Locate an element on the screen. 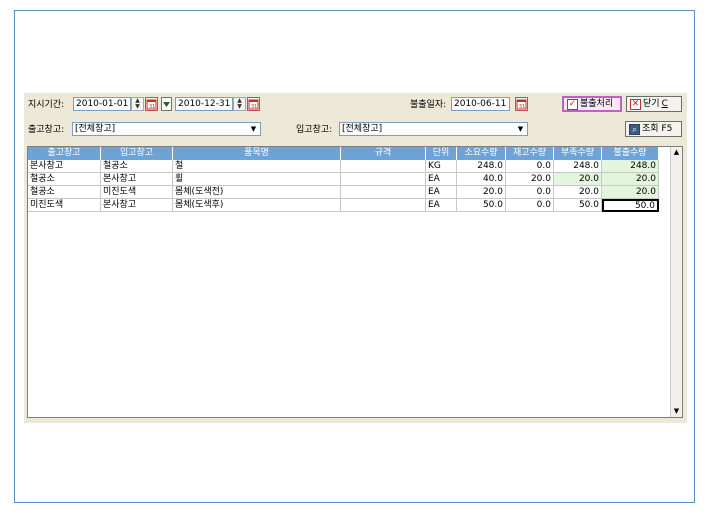 The height and width of the screenshot is (514, 710). column-header-stock-qty: 재고수량 is located at coordinates (530, 153).